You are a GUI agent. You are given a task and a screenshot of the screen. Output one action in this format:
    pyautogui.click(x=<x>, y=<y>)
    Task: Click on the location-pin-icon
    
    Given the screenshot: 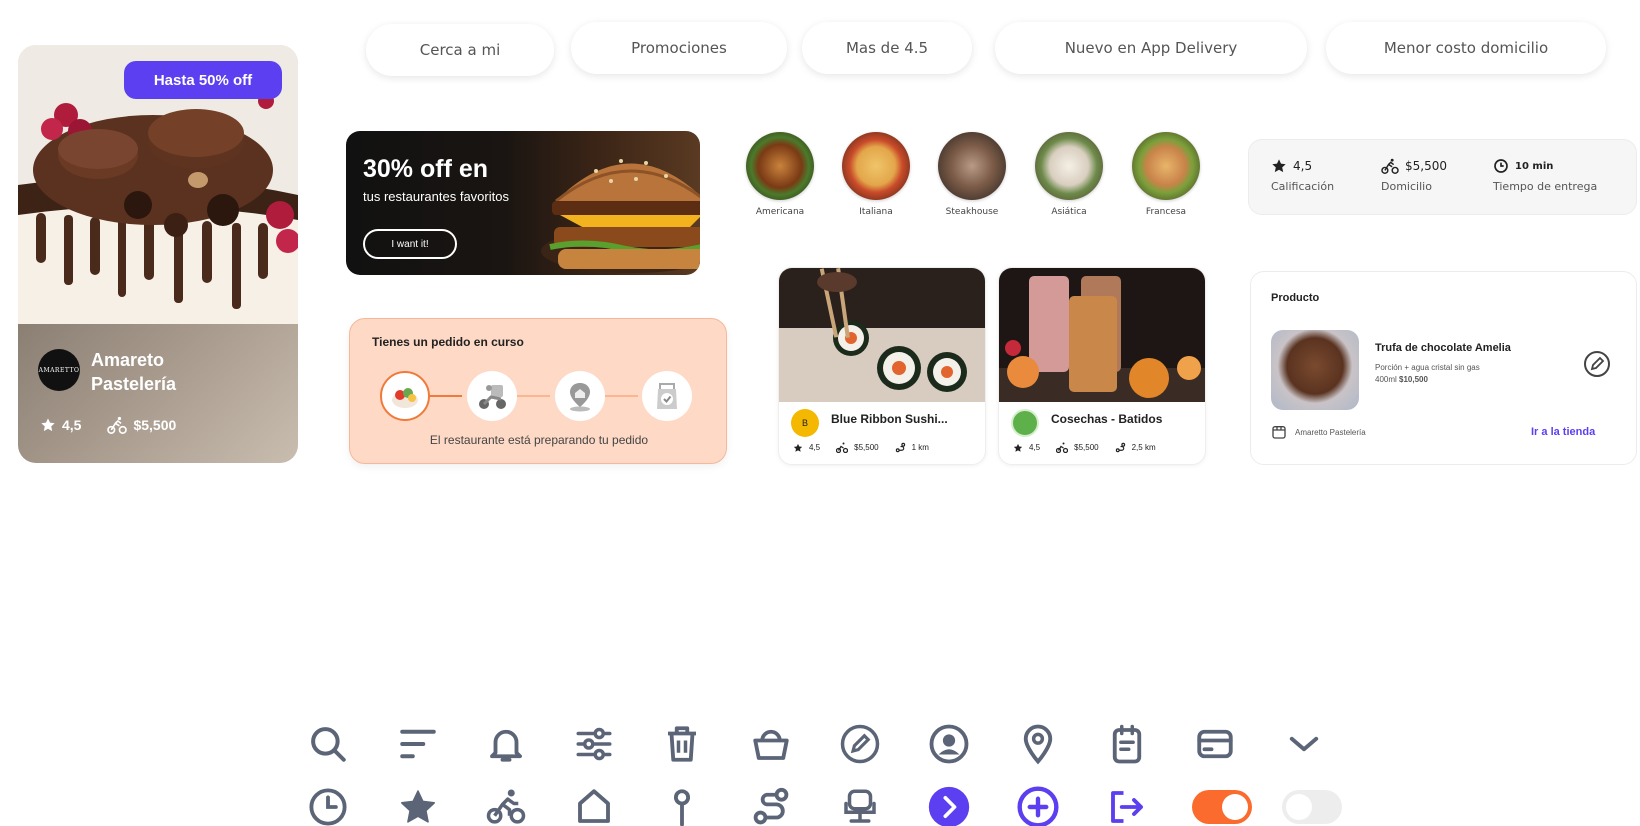 What is the action you would take?
    pyautogui.click(x=1038, y=744)
    